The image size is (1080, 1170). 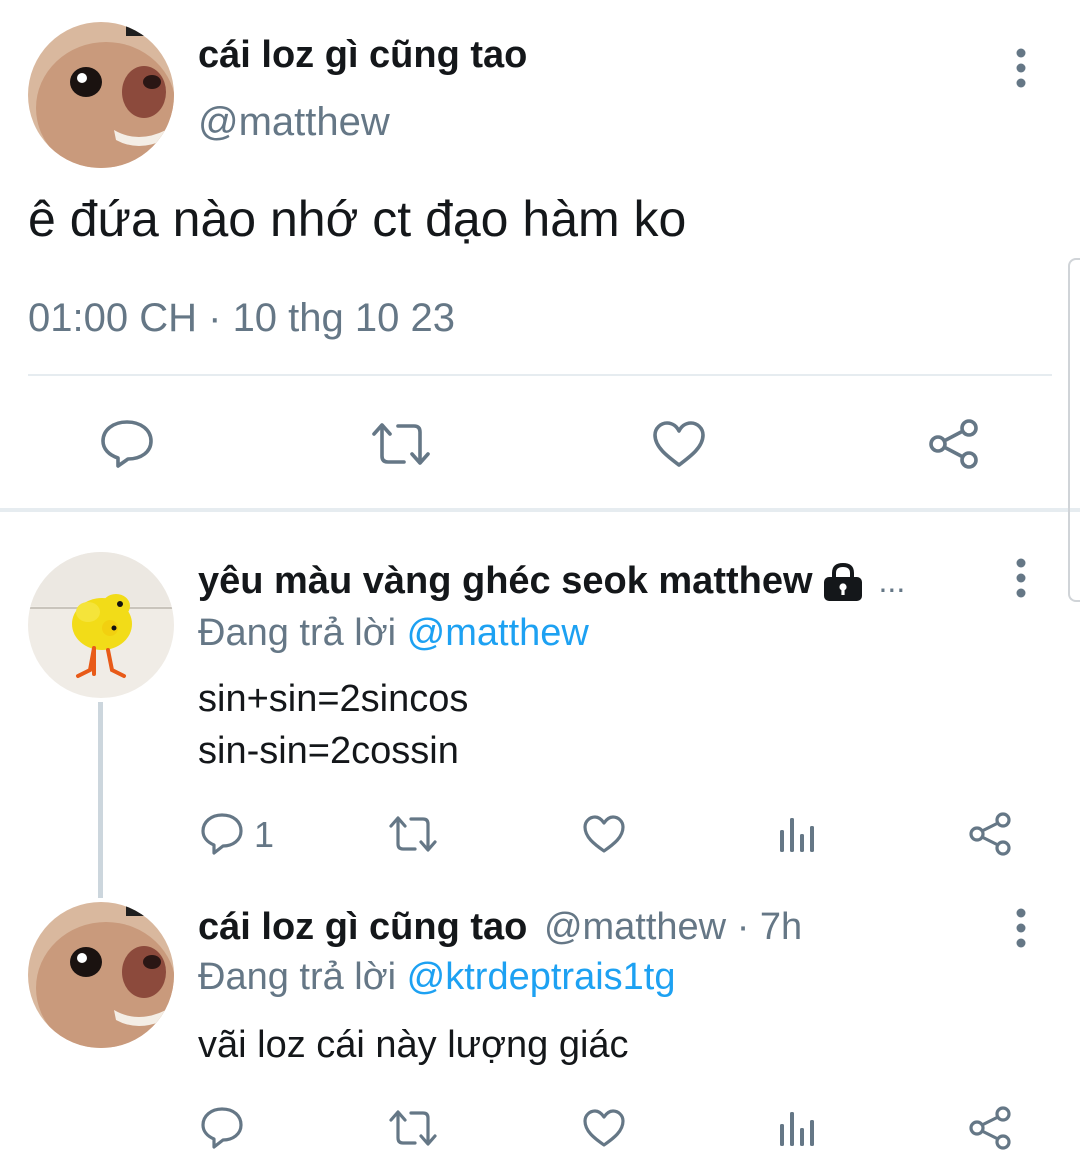 I want to click on replying-to-line: Đang trả lời @ktrdeptrais1tg, so click(x=436, y=977).